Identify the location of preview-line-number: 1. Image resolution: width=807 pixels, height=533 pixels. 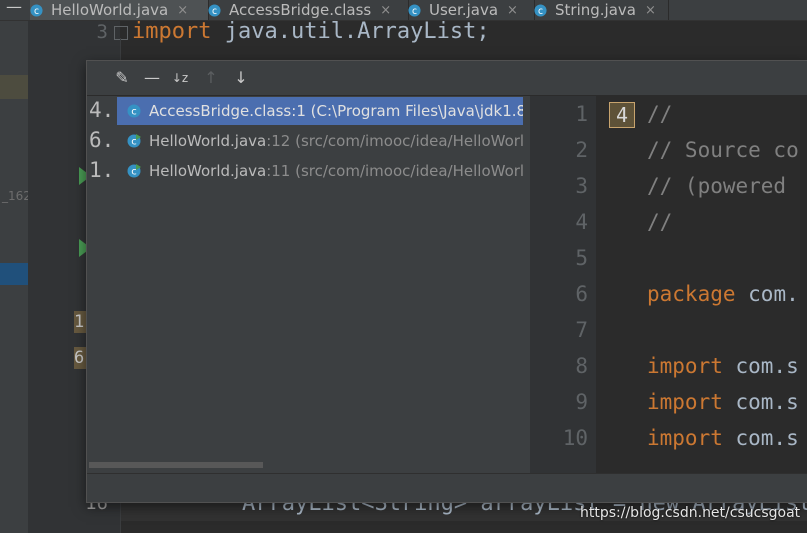
(581, 114).